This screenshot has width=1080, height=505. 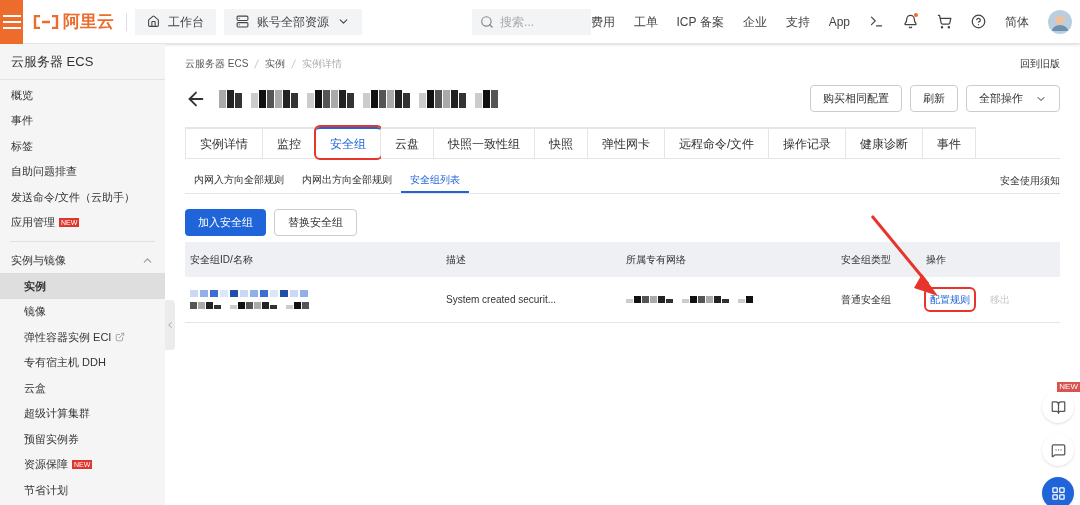 What do you see at coordinates (936, 260) in the screenshot?
I see `column-header: 操作` at bounding box center [936, 260].